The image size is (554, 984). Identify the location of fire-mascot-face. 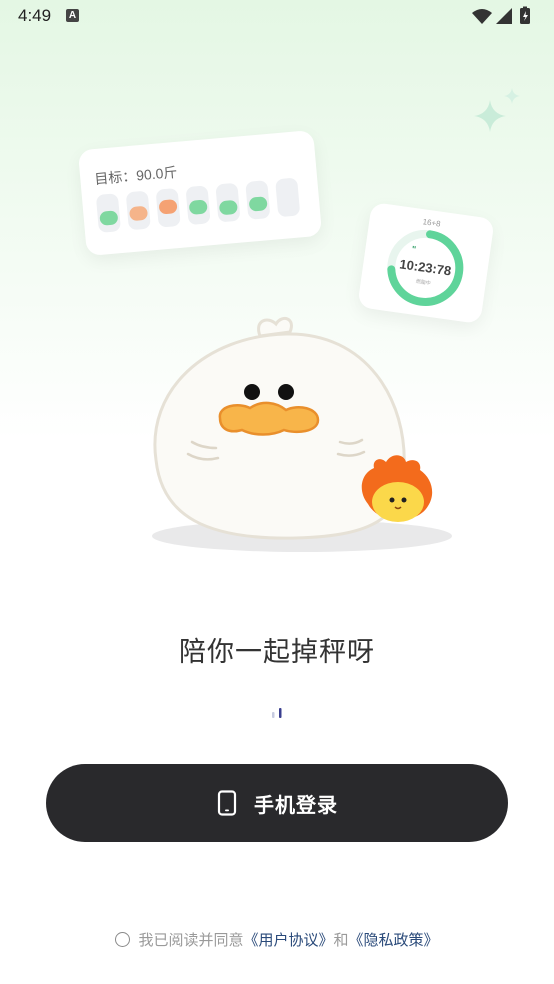
(398, 502).